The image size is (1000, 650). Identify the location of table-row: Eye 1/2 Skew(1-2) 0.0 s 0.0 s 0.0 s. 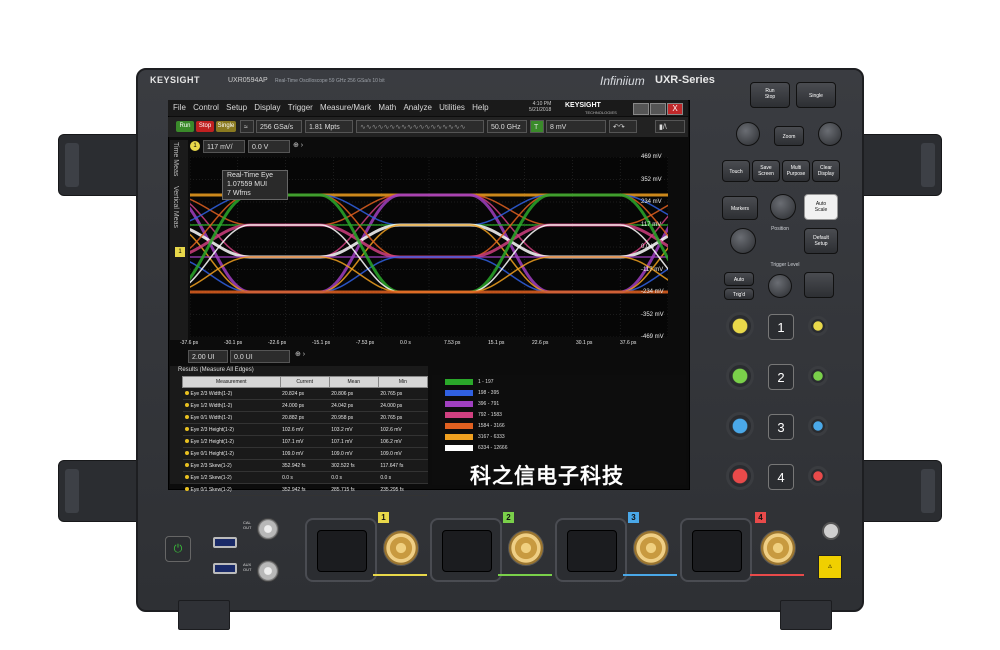
(305, 477).